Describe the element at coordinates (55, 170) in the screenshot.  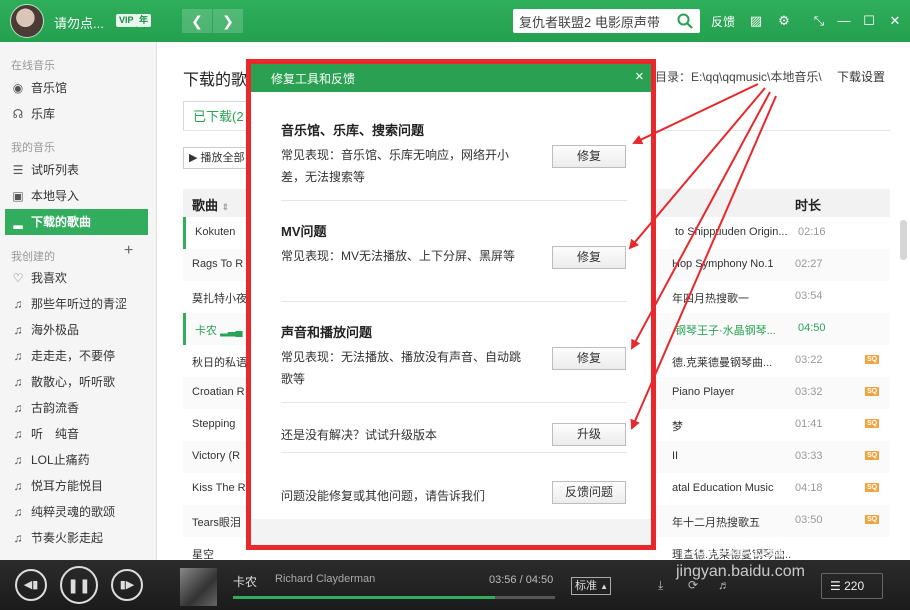
I see `sidebar-item-label: 试听列表` at that location.